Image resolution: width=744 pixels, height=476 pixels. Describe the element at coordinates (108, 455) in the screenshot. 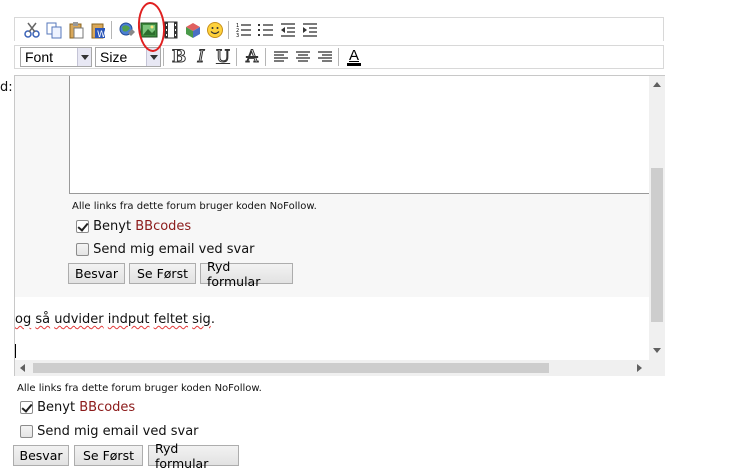

I see `preview-button-outer: Se Først` at that location.